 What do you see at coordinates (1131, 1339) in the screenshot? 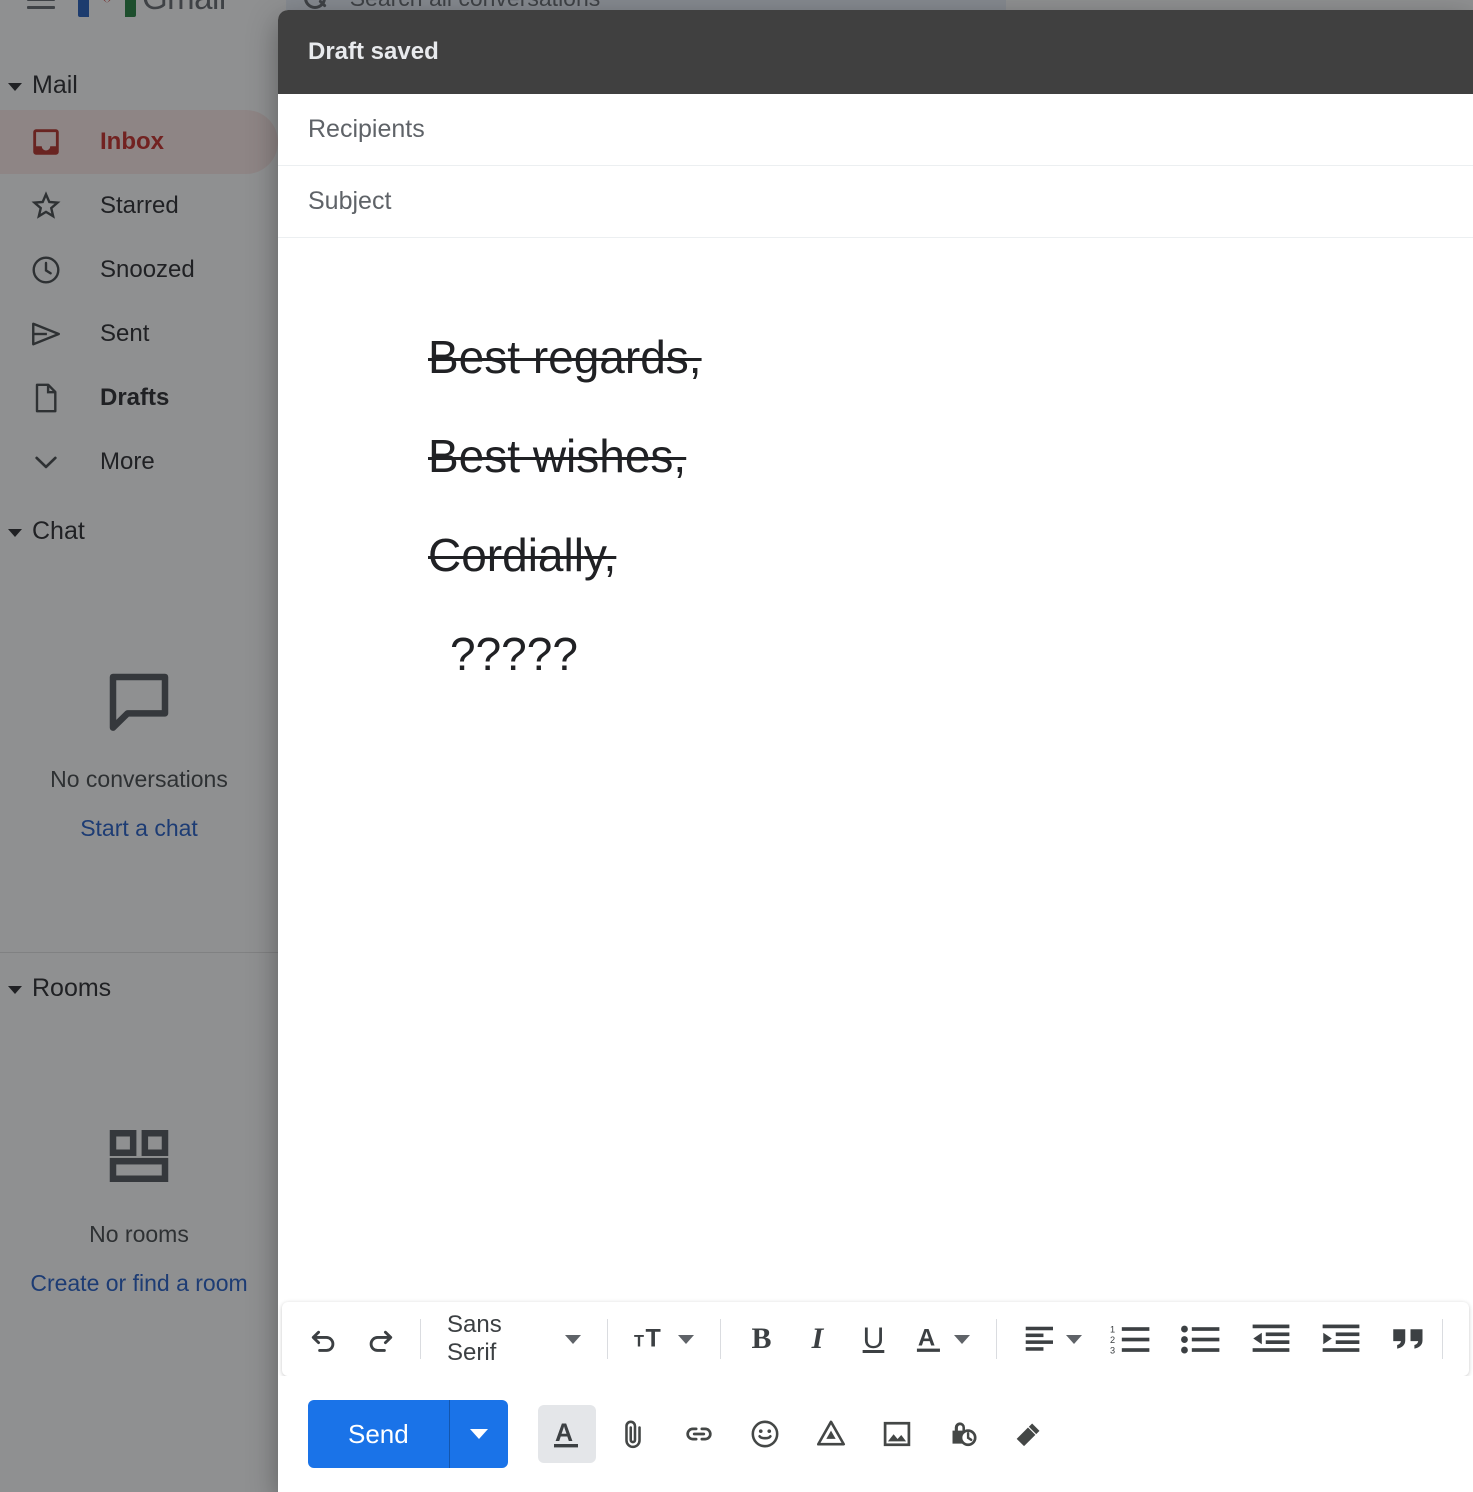
I see `numbered-list-button: 1 2 3` at bounding box center [1131, 1339].